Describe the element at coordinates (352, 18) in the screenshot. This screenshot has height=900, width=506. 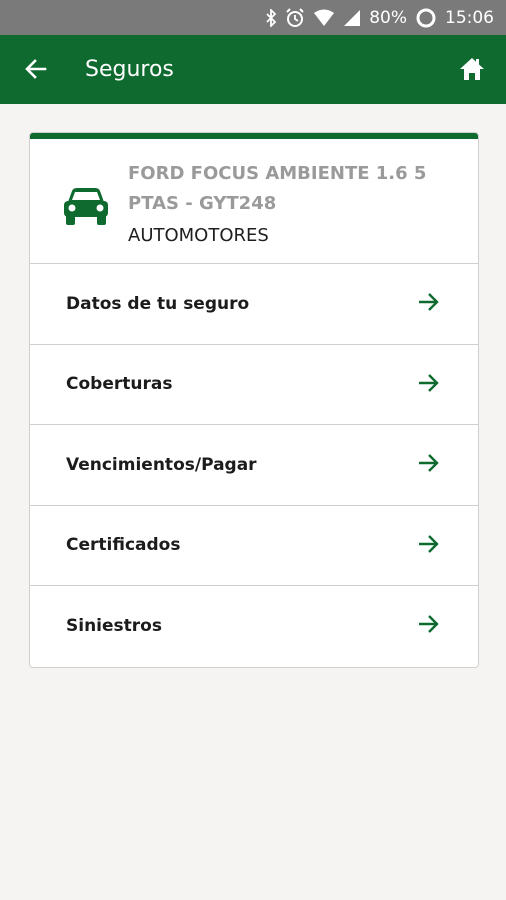
I see `signal-icon` at that location.